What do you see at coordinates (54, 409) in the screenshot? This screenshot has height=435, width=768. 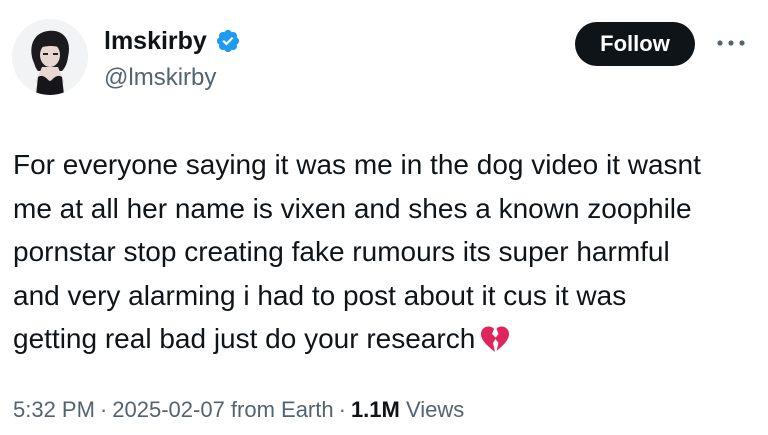 I see `tweet-time: 5:32 PM` at bounding box center [54, 409].